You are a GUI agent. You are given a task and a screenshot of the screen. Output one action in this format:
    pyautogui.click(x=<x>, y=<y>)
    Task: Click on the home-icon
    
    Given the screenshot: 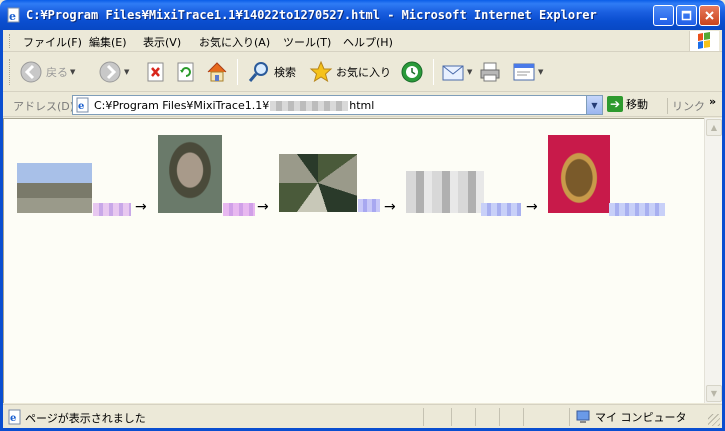 What is the action you would take?
    pyautogui.click(x=217, y=72)
    